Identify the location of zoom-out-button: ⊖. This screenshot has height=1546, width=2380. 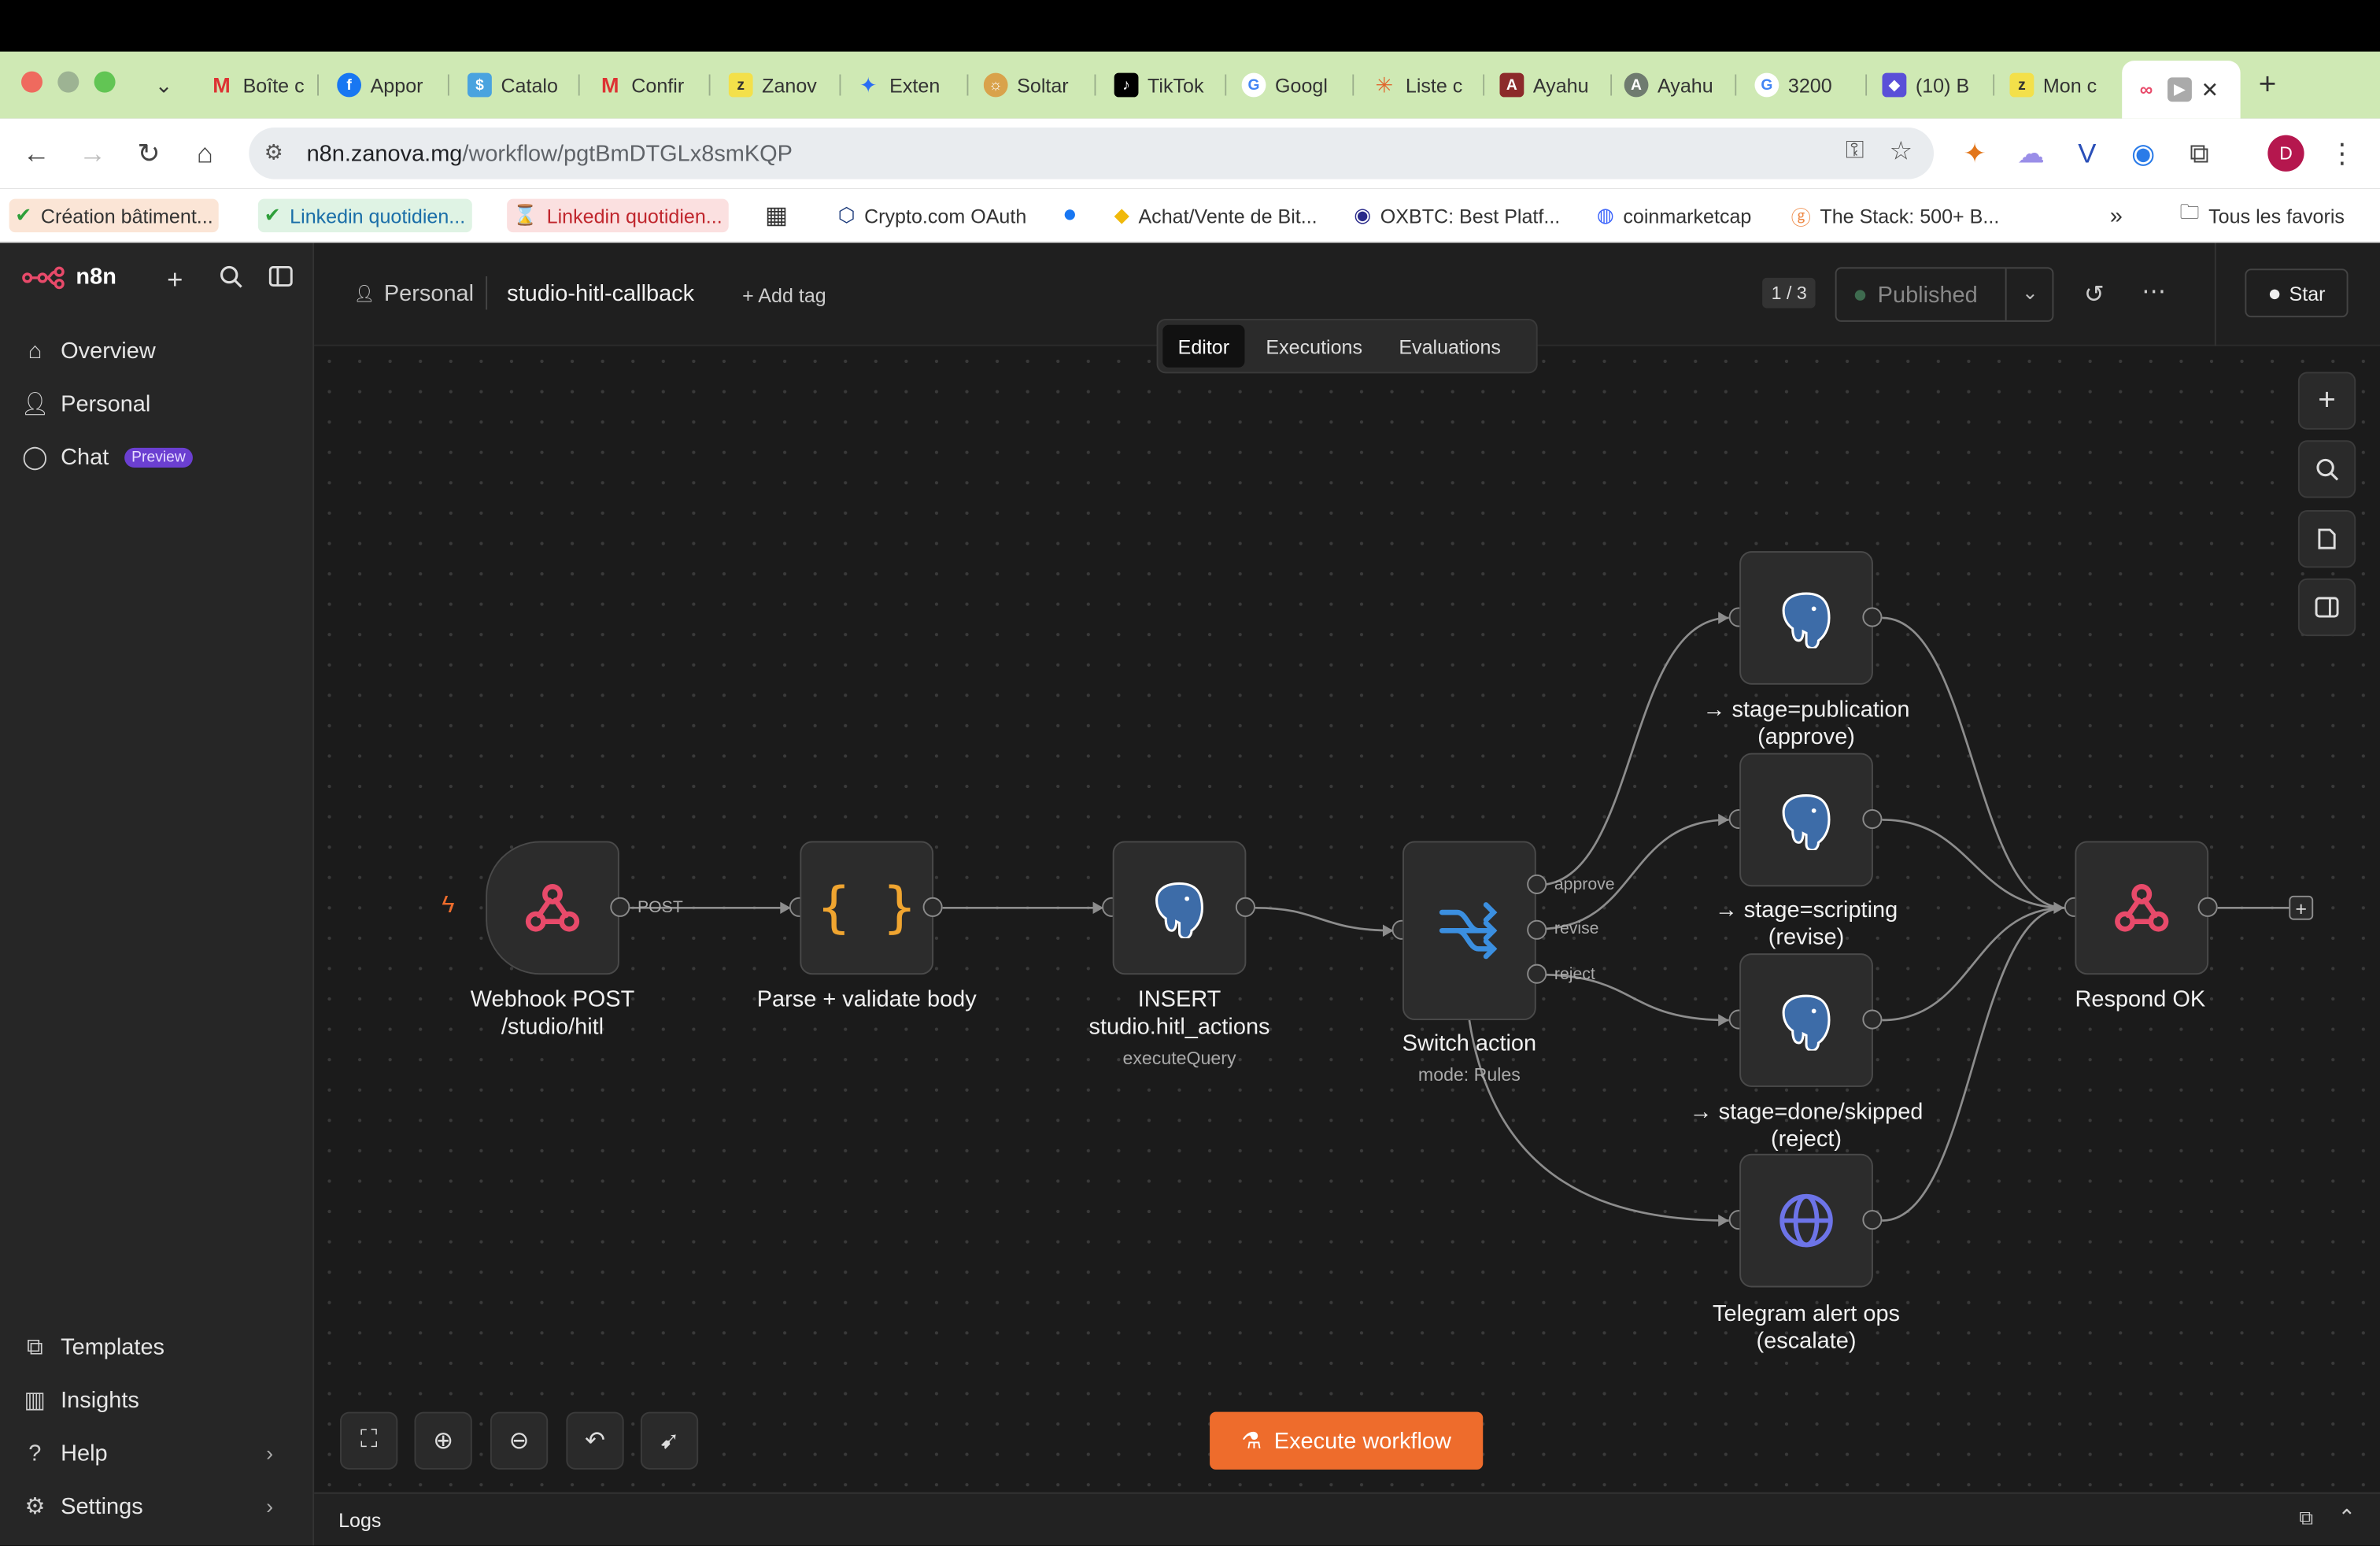
(519, 1440).